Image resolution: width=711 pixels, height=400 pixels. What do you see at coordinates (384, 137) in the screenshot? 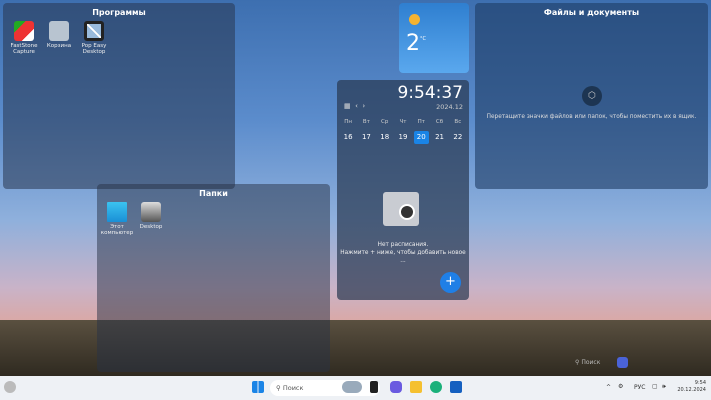
I see `day: 18` at bounding box center [384, 137].